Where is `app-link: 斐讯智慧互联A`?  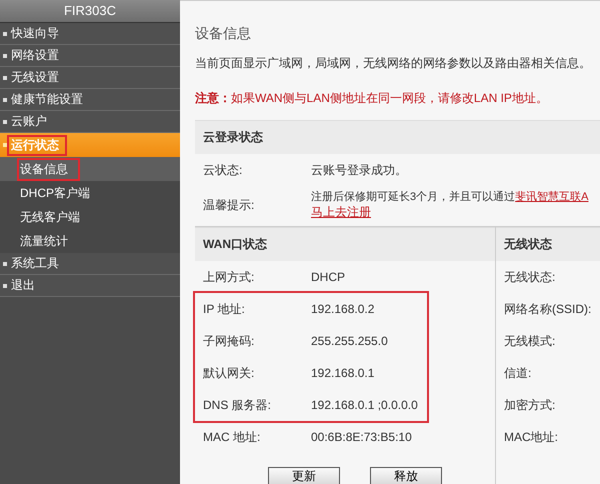
app-link: 斐讯智慧互联A is located at coordinates (551, 197).